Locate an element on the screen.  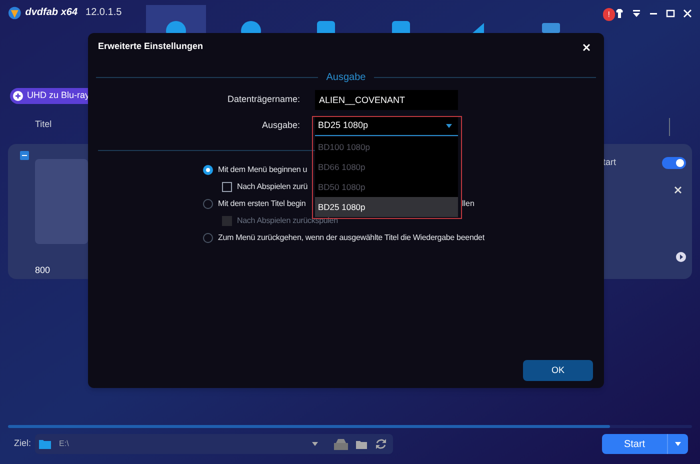
section-title: Ausgabe is located at coordinates (346, 78).